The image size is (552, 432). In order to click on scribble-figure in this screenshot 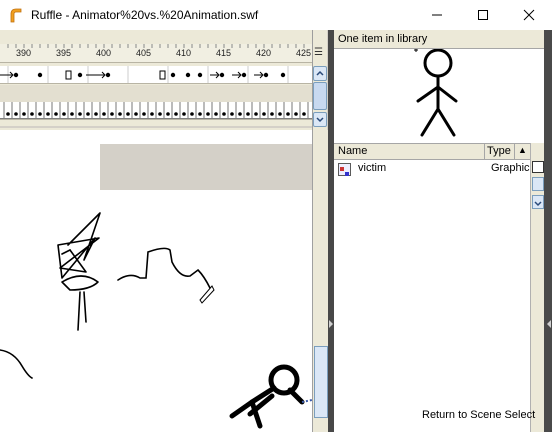, I will do `click(79, 271)`.